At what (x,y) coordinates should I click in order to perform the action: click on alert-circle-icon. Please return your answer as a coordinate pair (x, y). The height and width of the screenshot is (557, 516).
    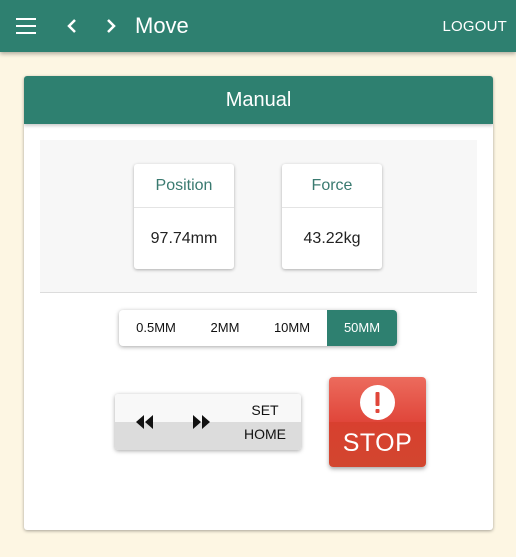
    Looking at the image, I should click on (377, 402).